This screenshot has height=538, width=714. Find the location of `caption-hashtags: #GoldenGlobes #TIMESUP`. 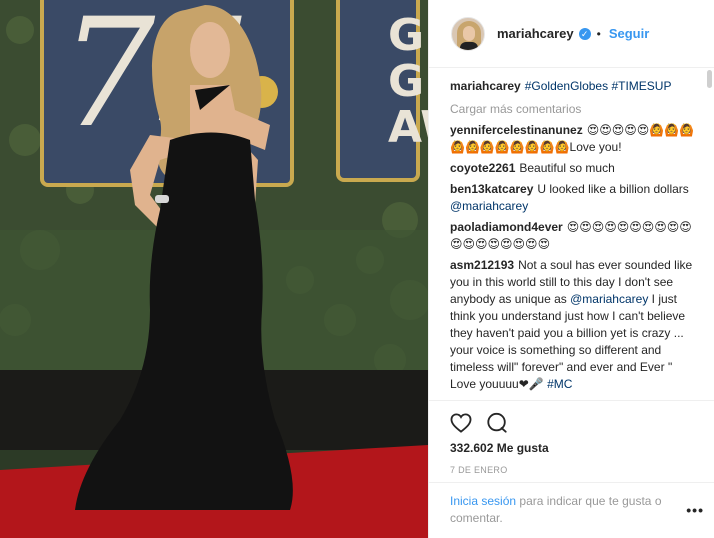

caption-hashtags: #GoldenGlobes #TIMESUP is located at coordinates (598, 86).